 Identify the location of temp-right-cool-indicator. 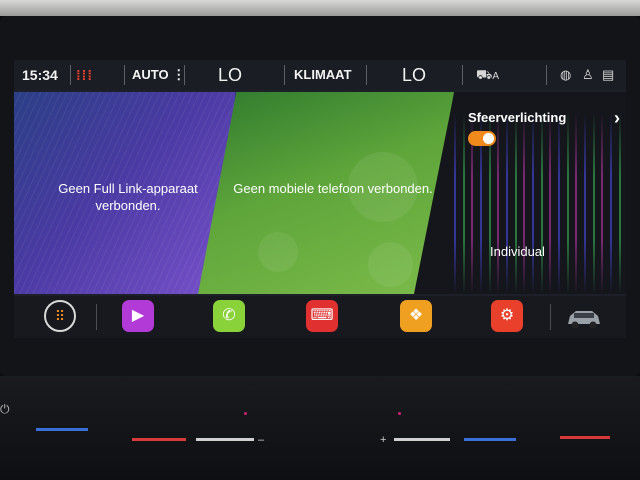
(490, 439).